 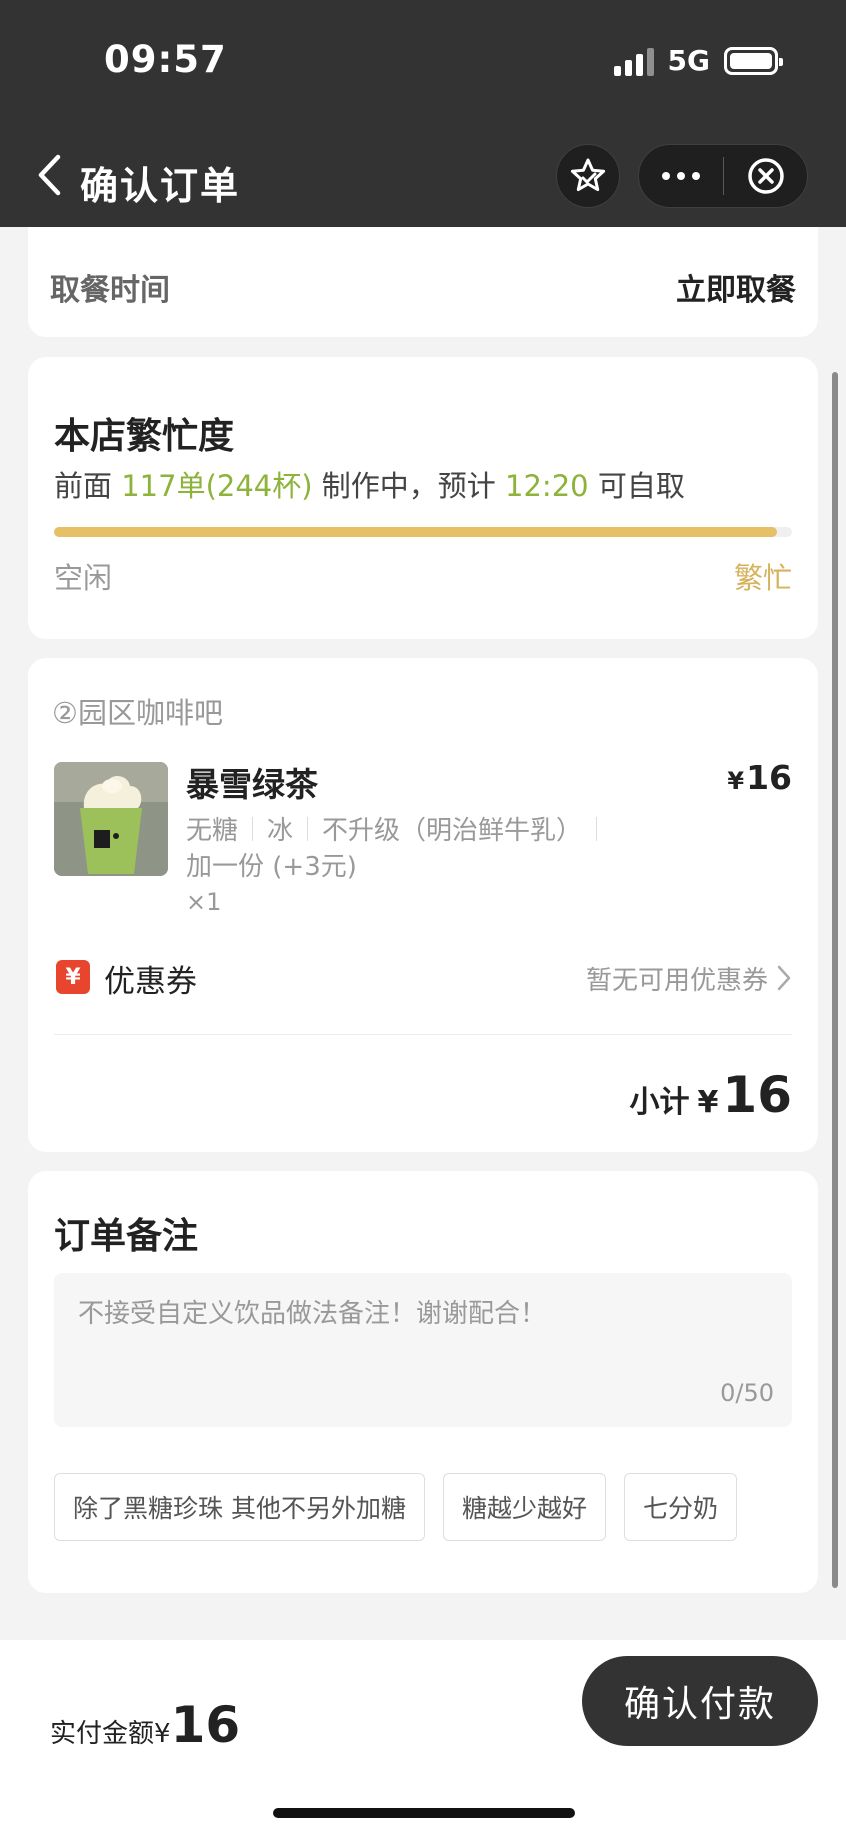 What do you see at coordinates (111, 819) in the screenshot?
I see `product-image` at bounding box center [111, 819].